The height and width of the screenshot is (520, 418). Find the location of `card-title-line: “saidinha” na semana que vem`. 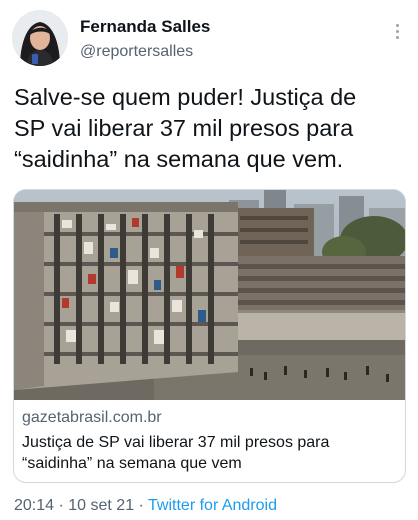

card-title-line: “saidinha” na semana que vem is located at coordinates (132, 463).